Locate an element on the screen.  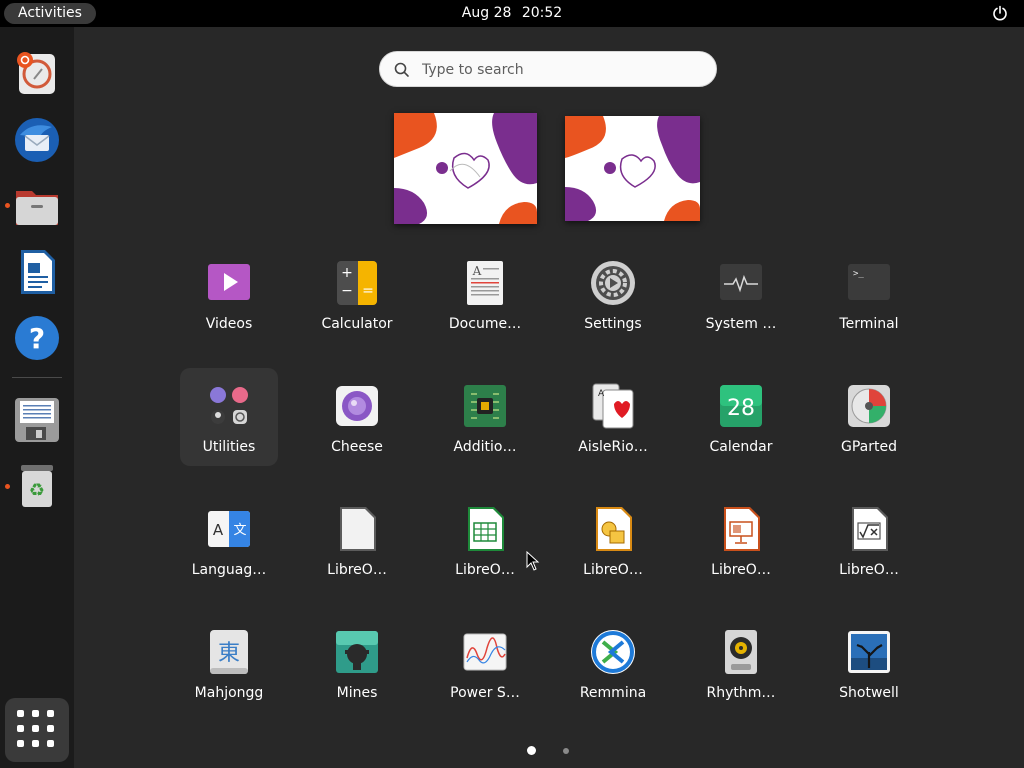
app-cheese: Cheese is located at coordinates (357, 417).